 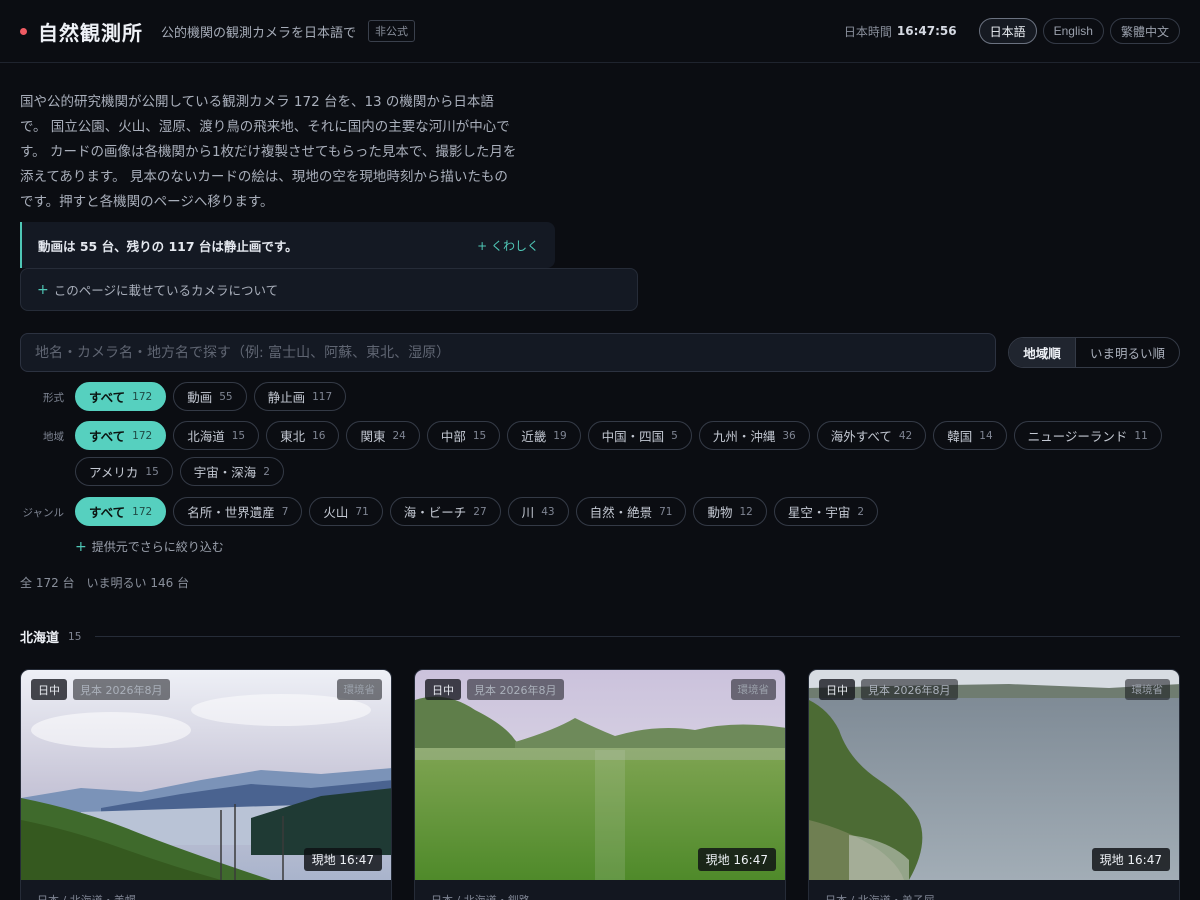 What do you see at coordinates (285, 511) in the screenshot?
I see `chip-count: 7` at bounding box center [285, 511].